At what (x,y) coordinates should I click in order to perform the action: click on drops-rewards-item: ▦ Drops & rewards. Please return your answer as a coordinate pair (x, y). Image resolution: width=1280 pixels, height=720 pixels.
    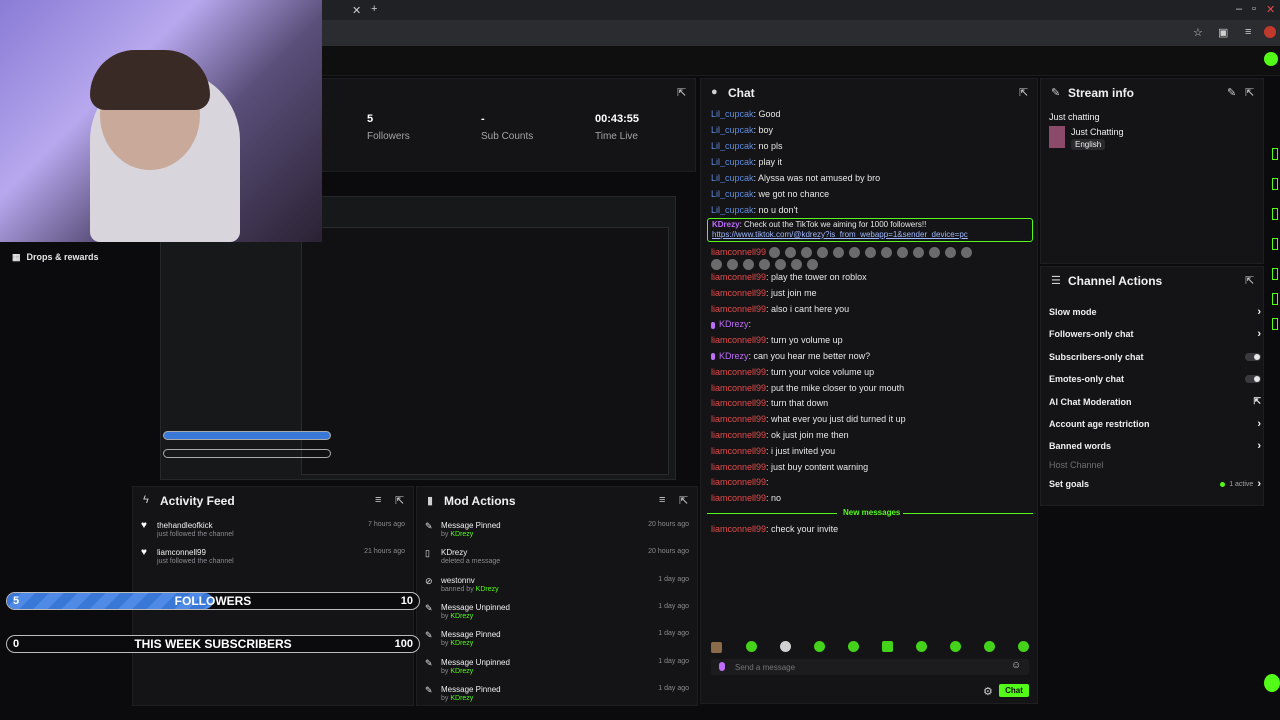
    Looking at the image, I should click on (55, 257).